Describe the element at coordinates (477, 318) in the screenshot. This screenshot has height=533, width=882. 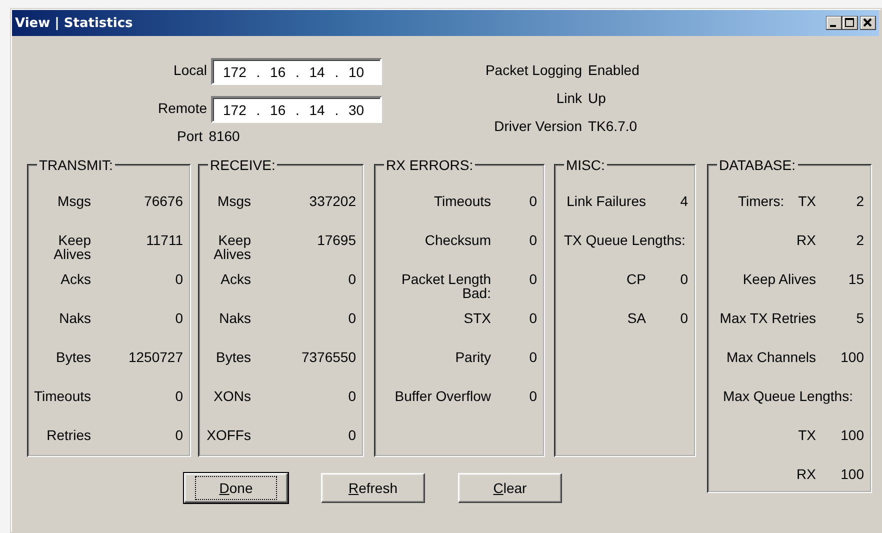
I see `row-label: STX` at that location.